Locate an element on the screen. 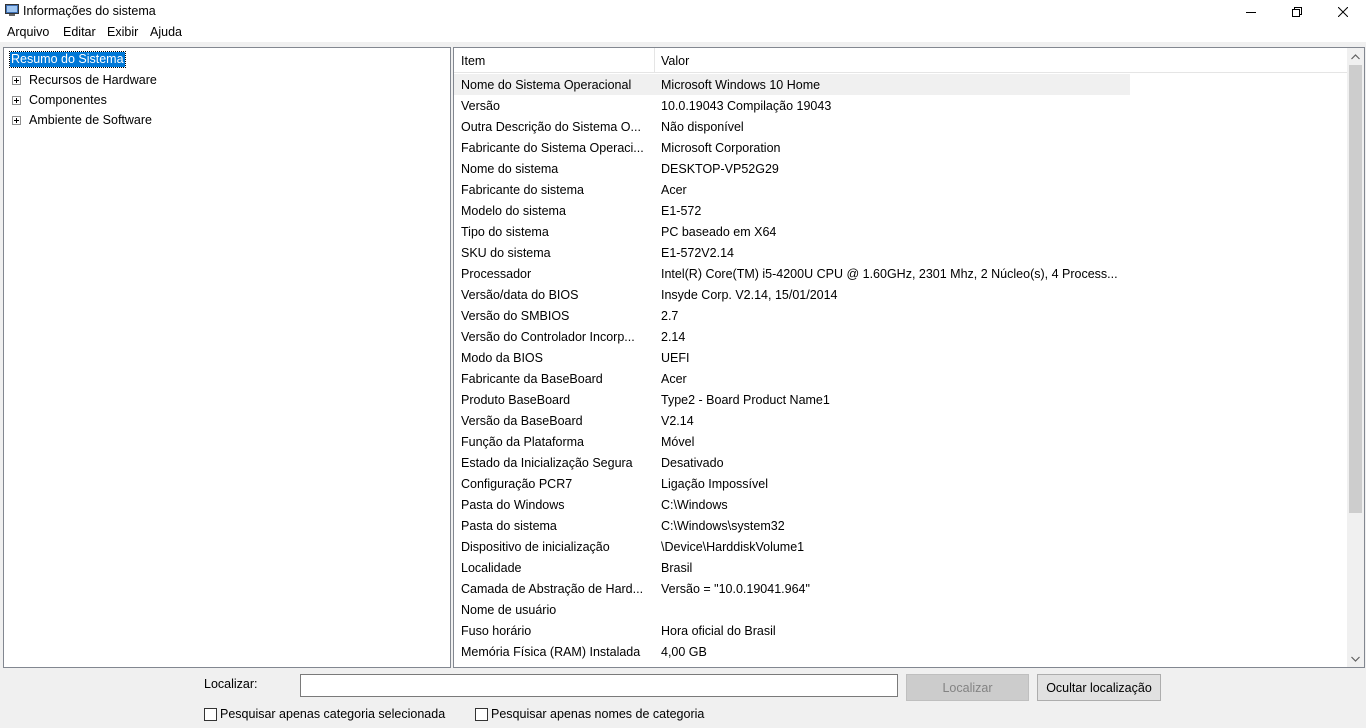 The width and height of the screenshot is (1366, 728). table-row: Pasta do sistema C:\Windows\system32 is located at coordinates (900, 525).